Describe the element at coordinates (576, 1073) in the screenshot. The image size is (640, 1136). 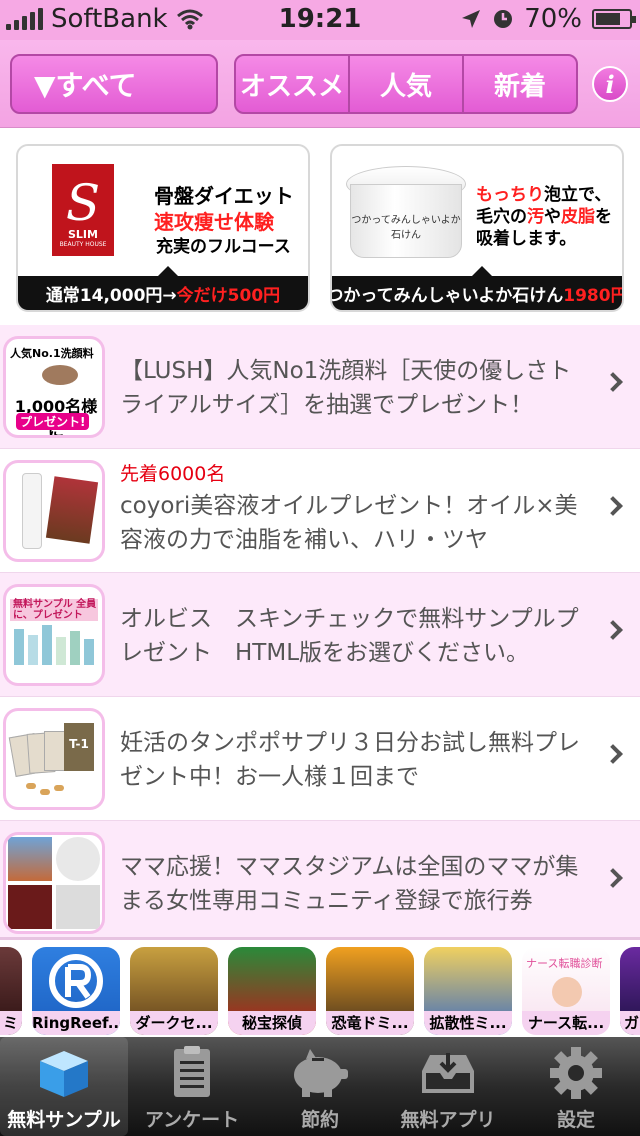
I see `gear-icon` at that location.